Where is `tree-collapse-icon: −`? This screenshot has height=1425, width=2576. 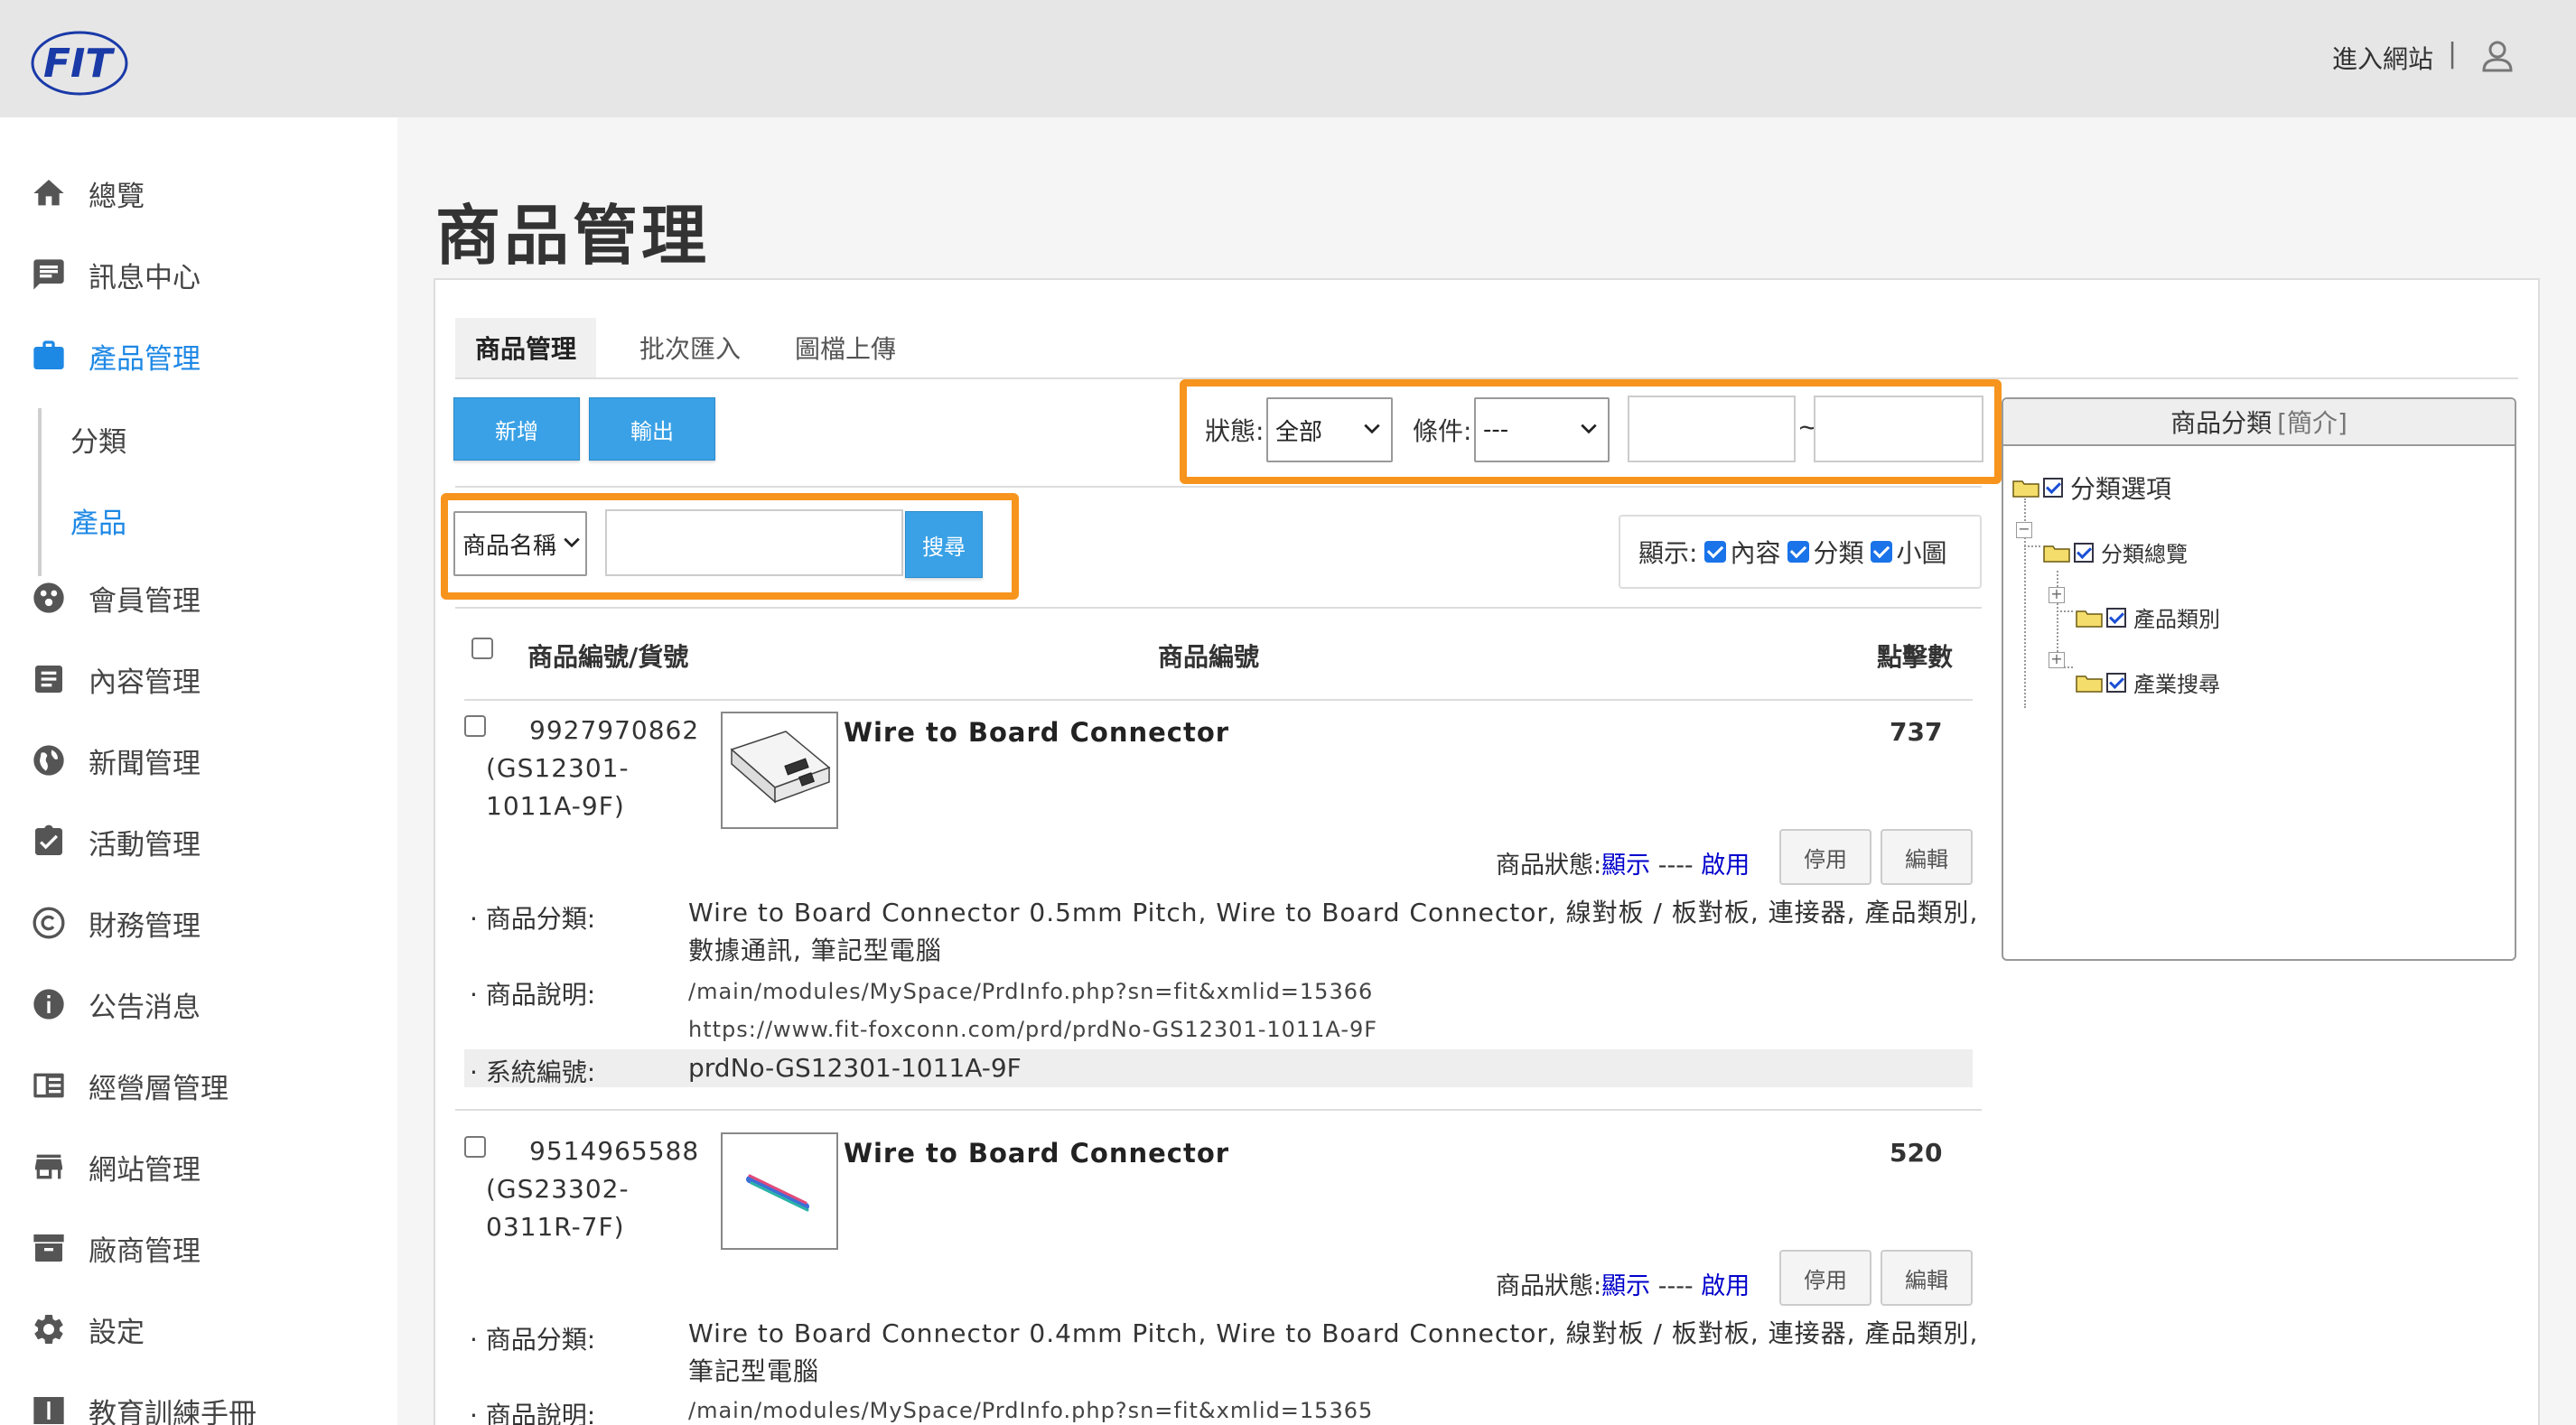 tree-collapse-icon: − is located at coordinates (2024, 530).